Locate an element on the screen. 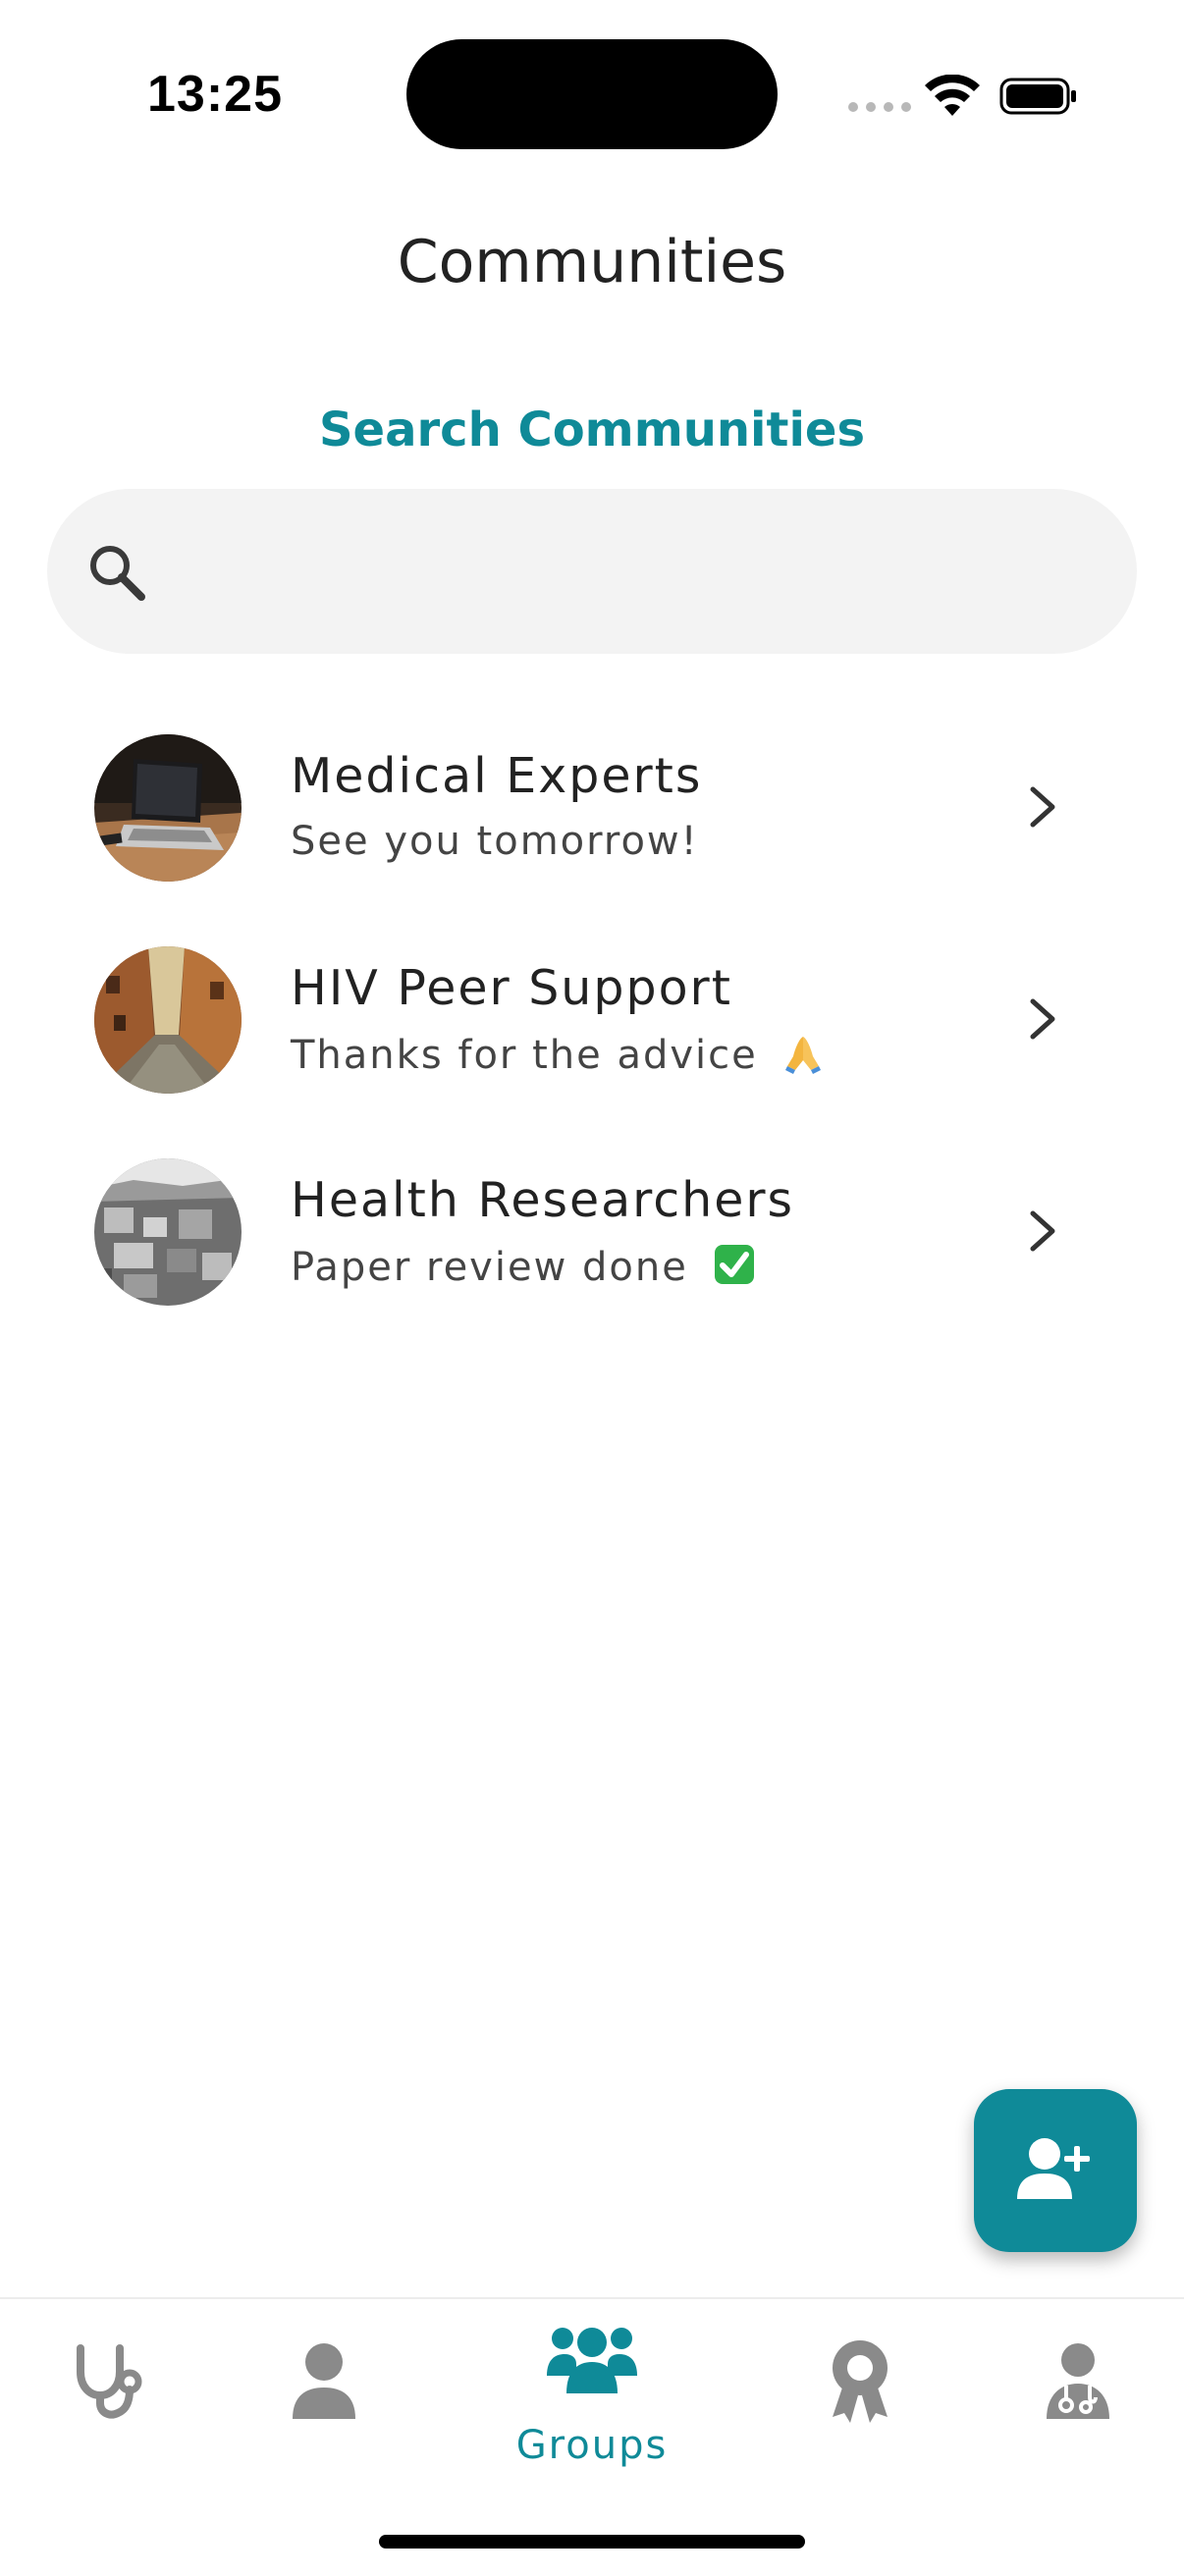 This screenshot has height=2576, width=1184. list-item-hiv-peer-support: HIV Peer Support Thanks for the advice is located at coordinates (592, 1025).